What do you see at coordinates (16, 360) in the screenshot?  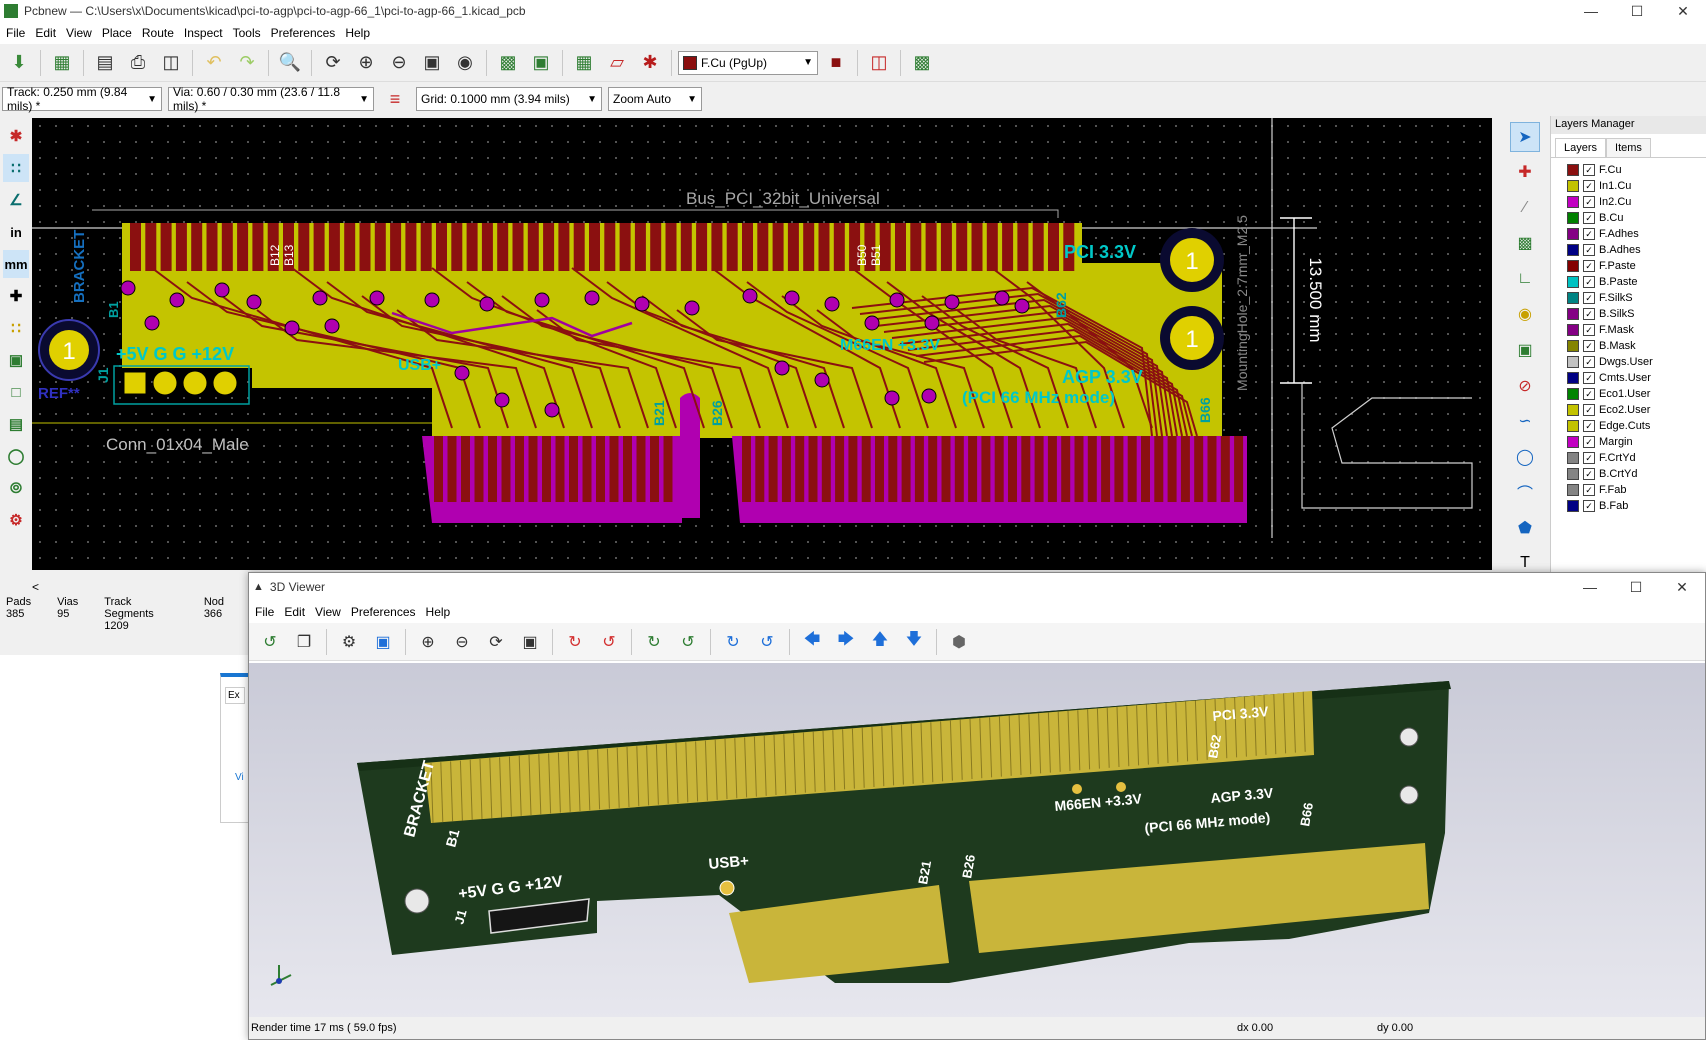 I see `zone-fill-icon: ▣` at bounding box center [16, 360].